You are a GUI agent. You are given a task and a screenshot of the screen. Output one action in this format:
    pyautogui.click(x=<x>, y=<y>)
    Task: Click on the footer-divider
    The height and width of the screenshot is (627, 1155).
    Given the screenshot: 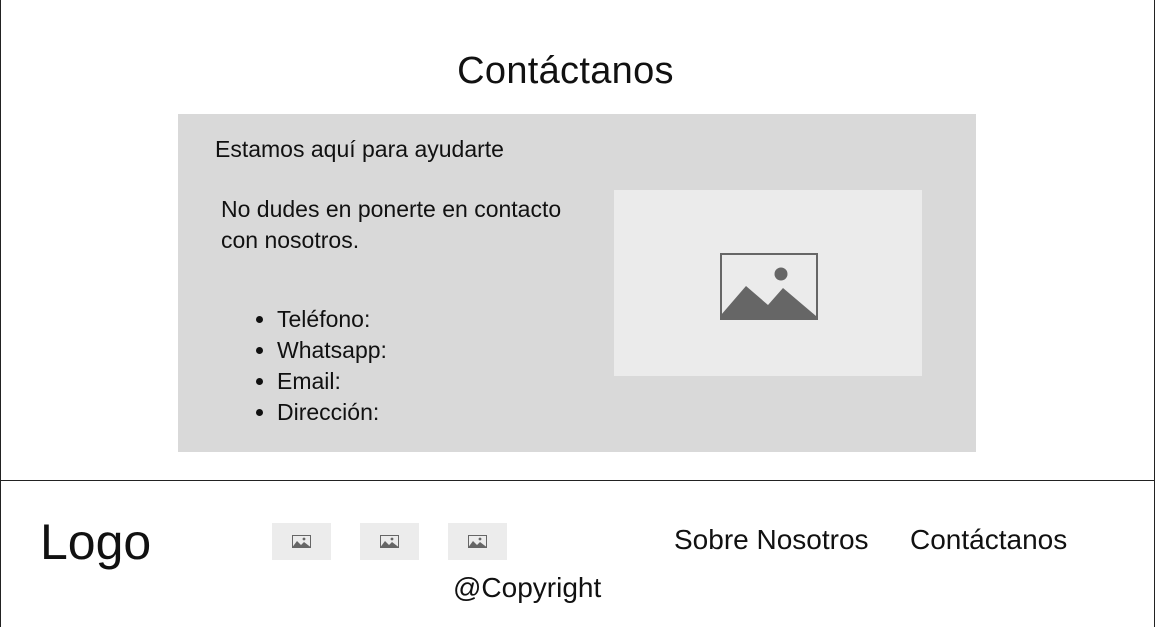 What is the action you would take?
    pyautogui.click(x=577, y=480)
    